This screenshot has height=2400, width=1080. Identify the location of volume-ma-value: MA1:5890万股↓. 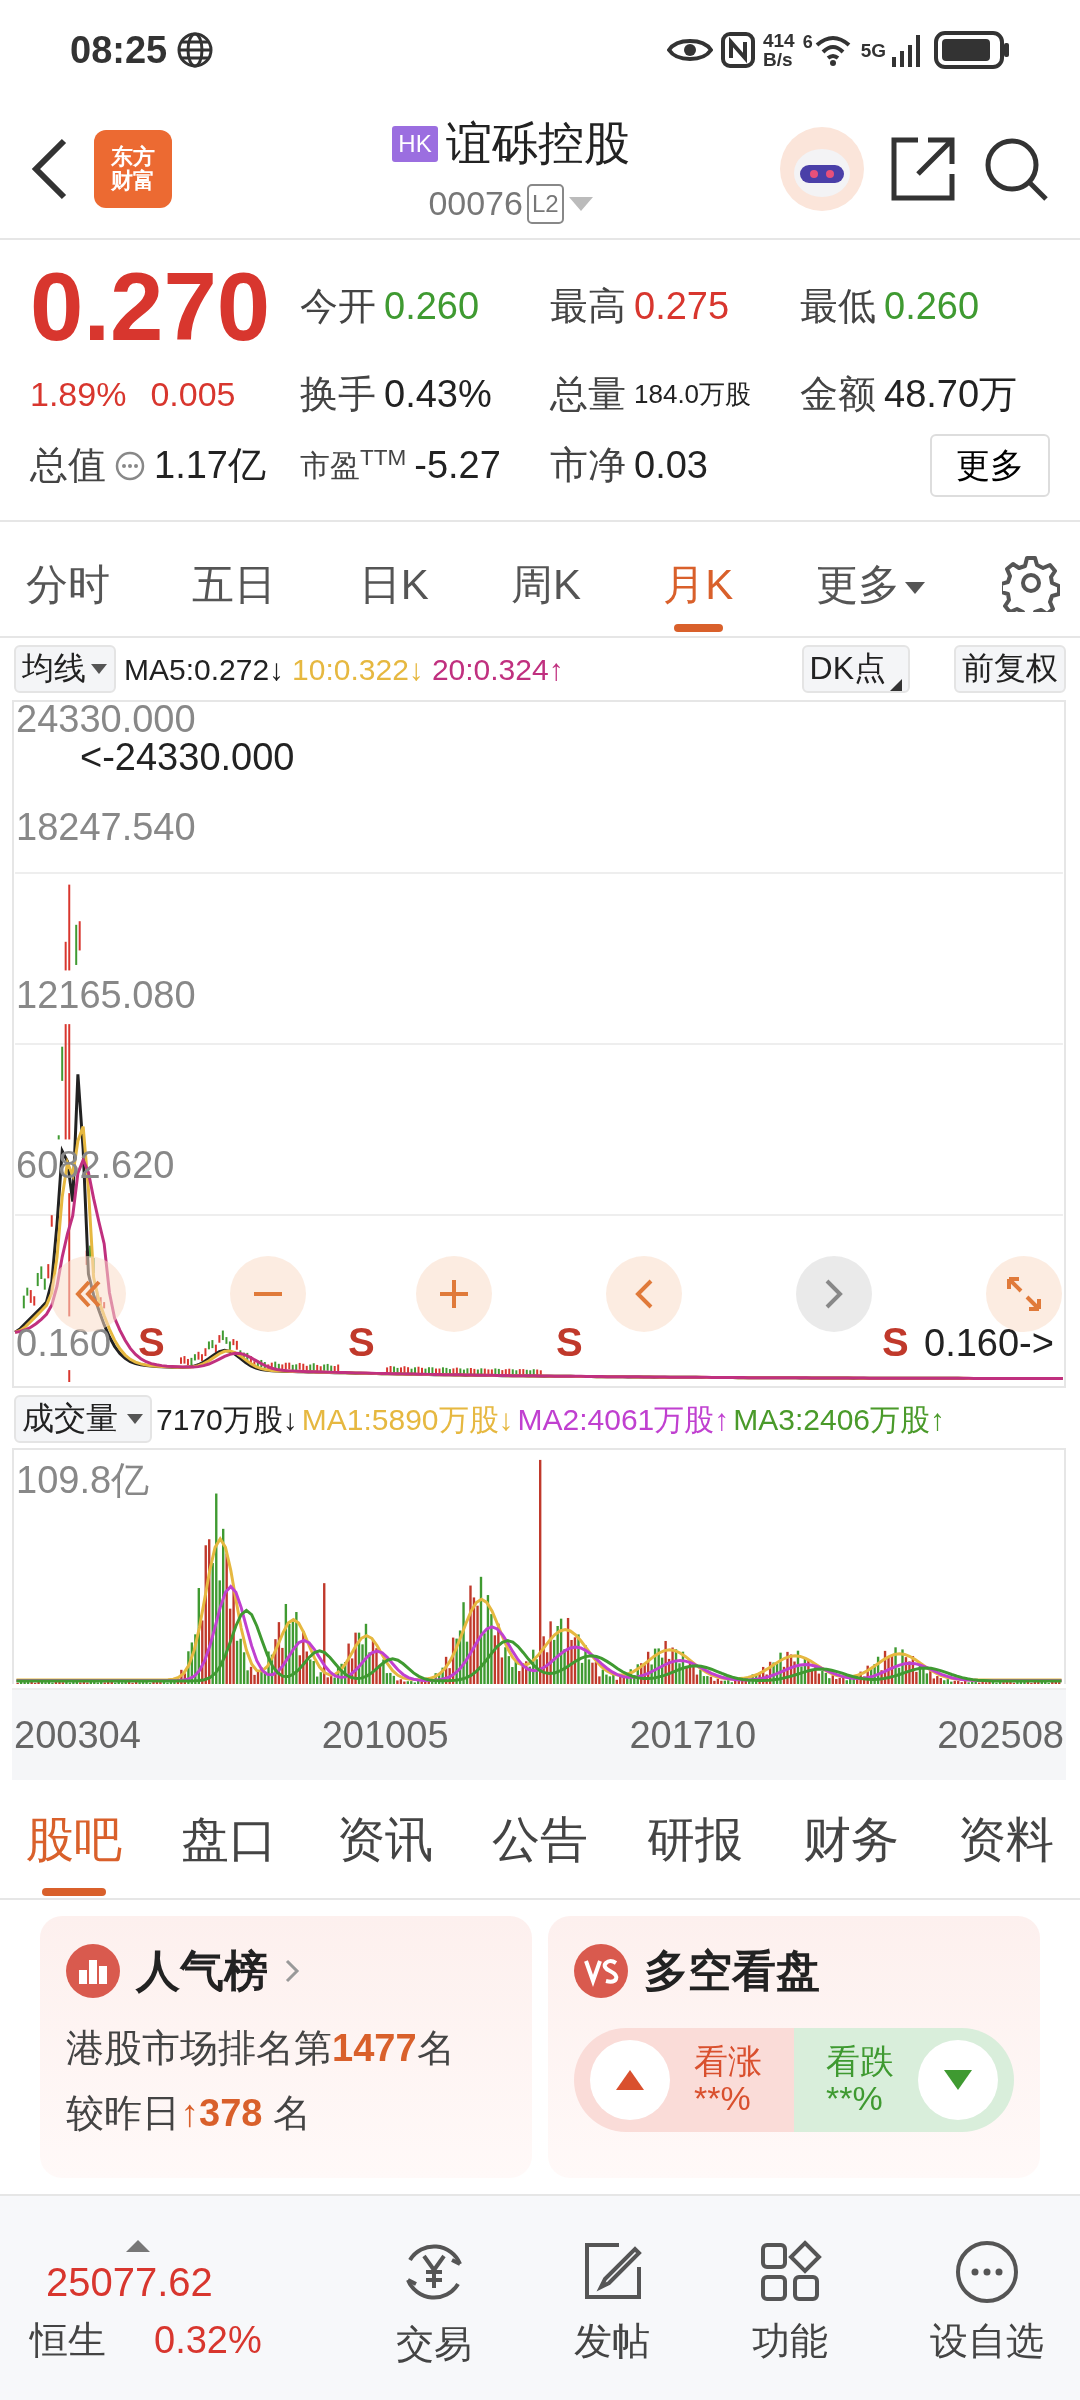
(407, 1419).